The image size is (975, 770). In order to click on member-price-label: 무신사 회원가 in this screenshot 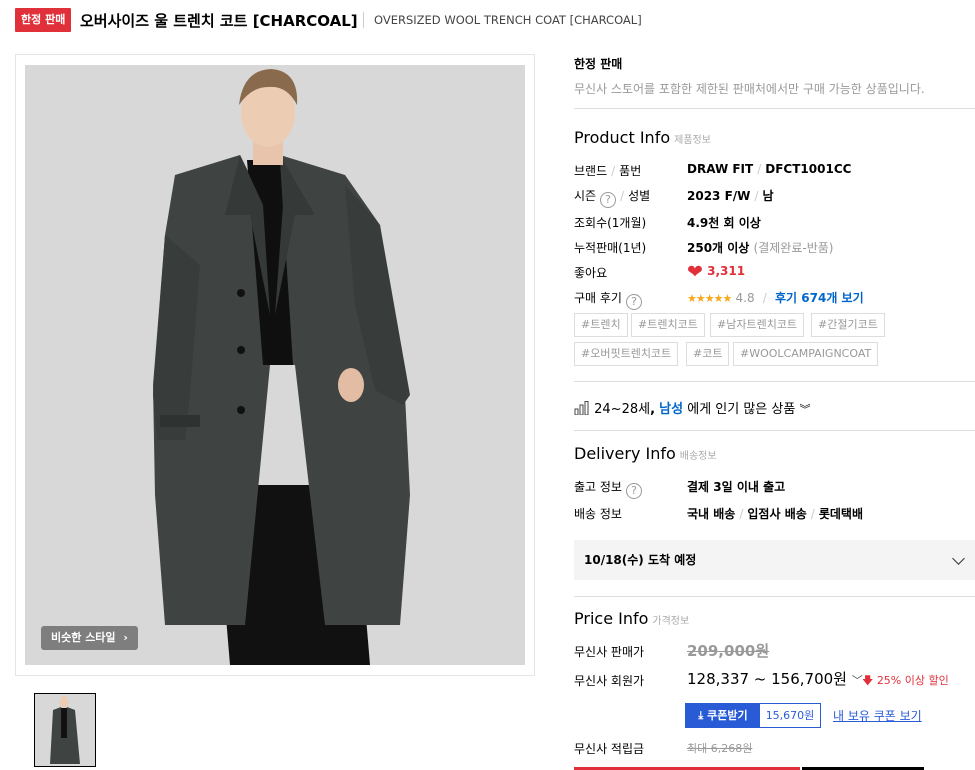, I will do `click(609, 681)`.